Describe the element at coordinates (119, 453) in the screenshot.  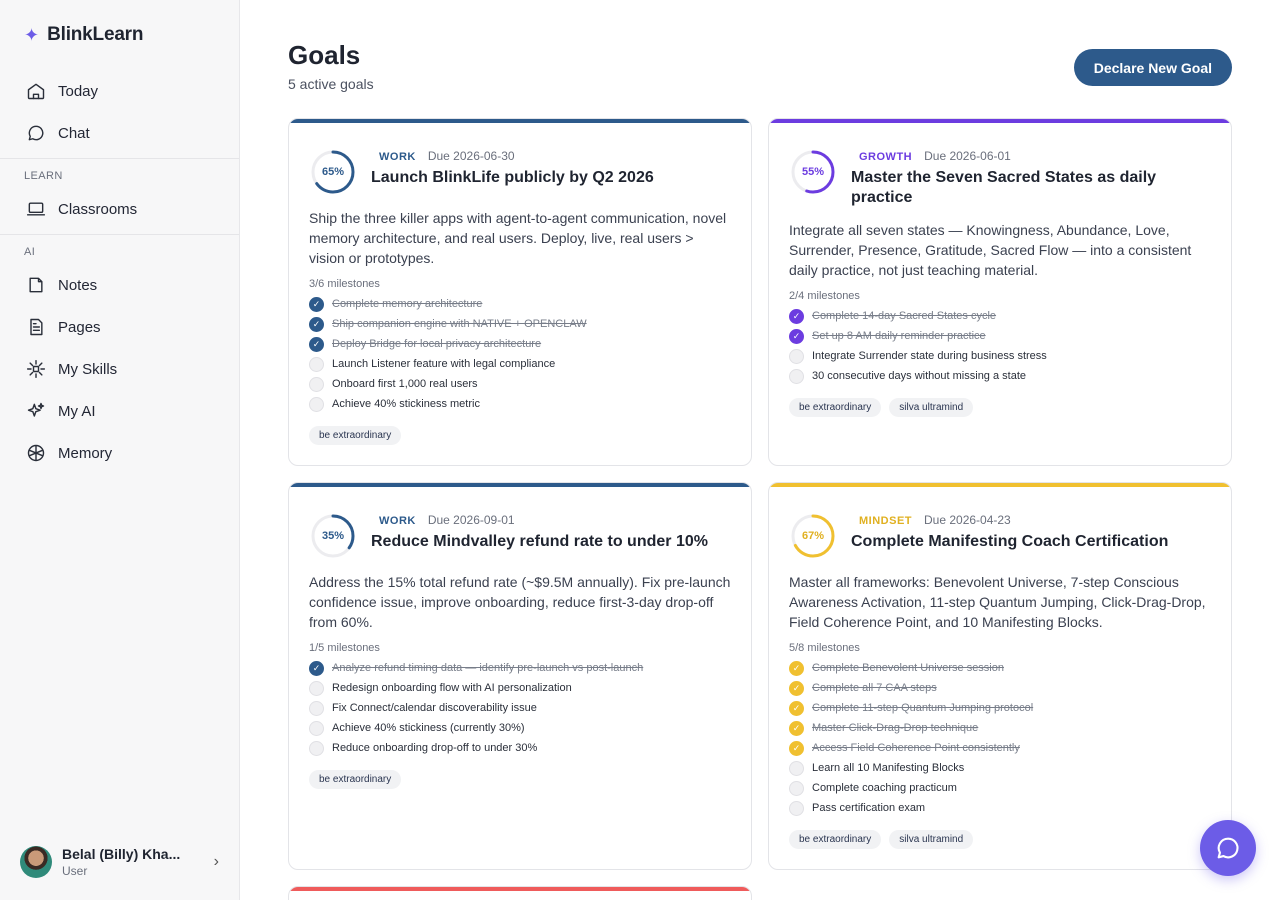
I see `nav-item-memory: Memory` at that location.